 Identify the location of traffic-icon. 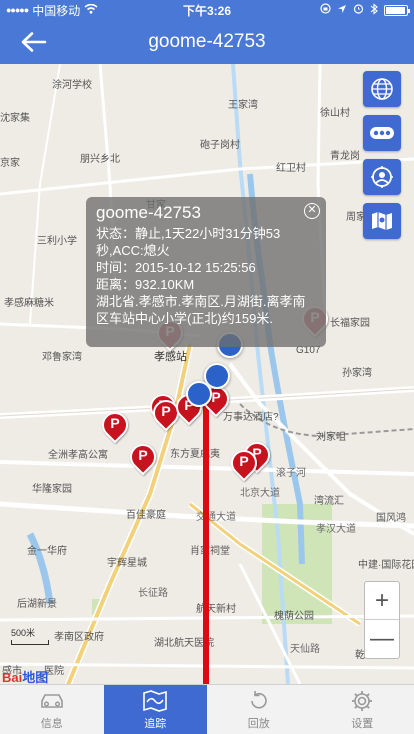
(382, 133).